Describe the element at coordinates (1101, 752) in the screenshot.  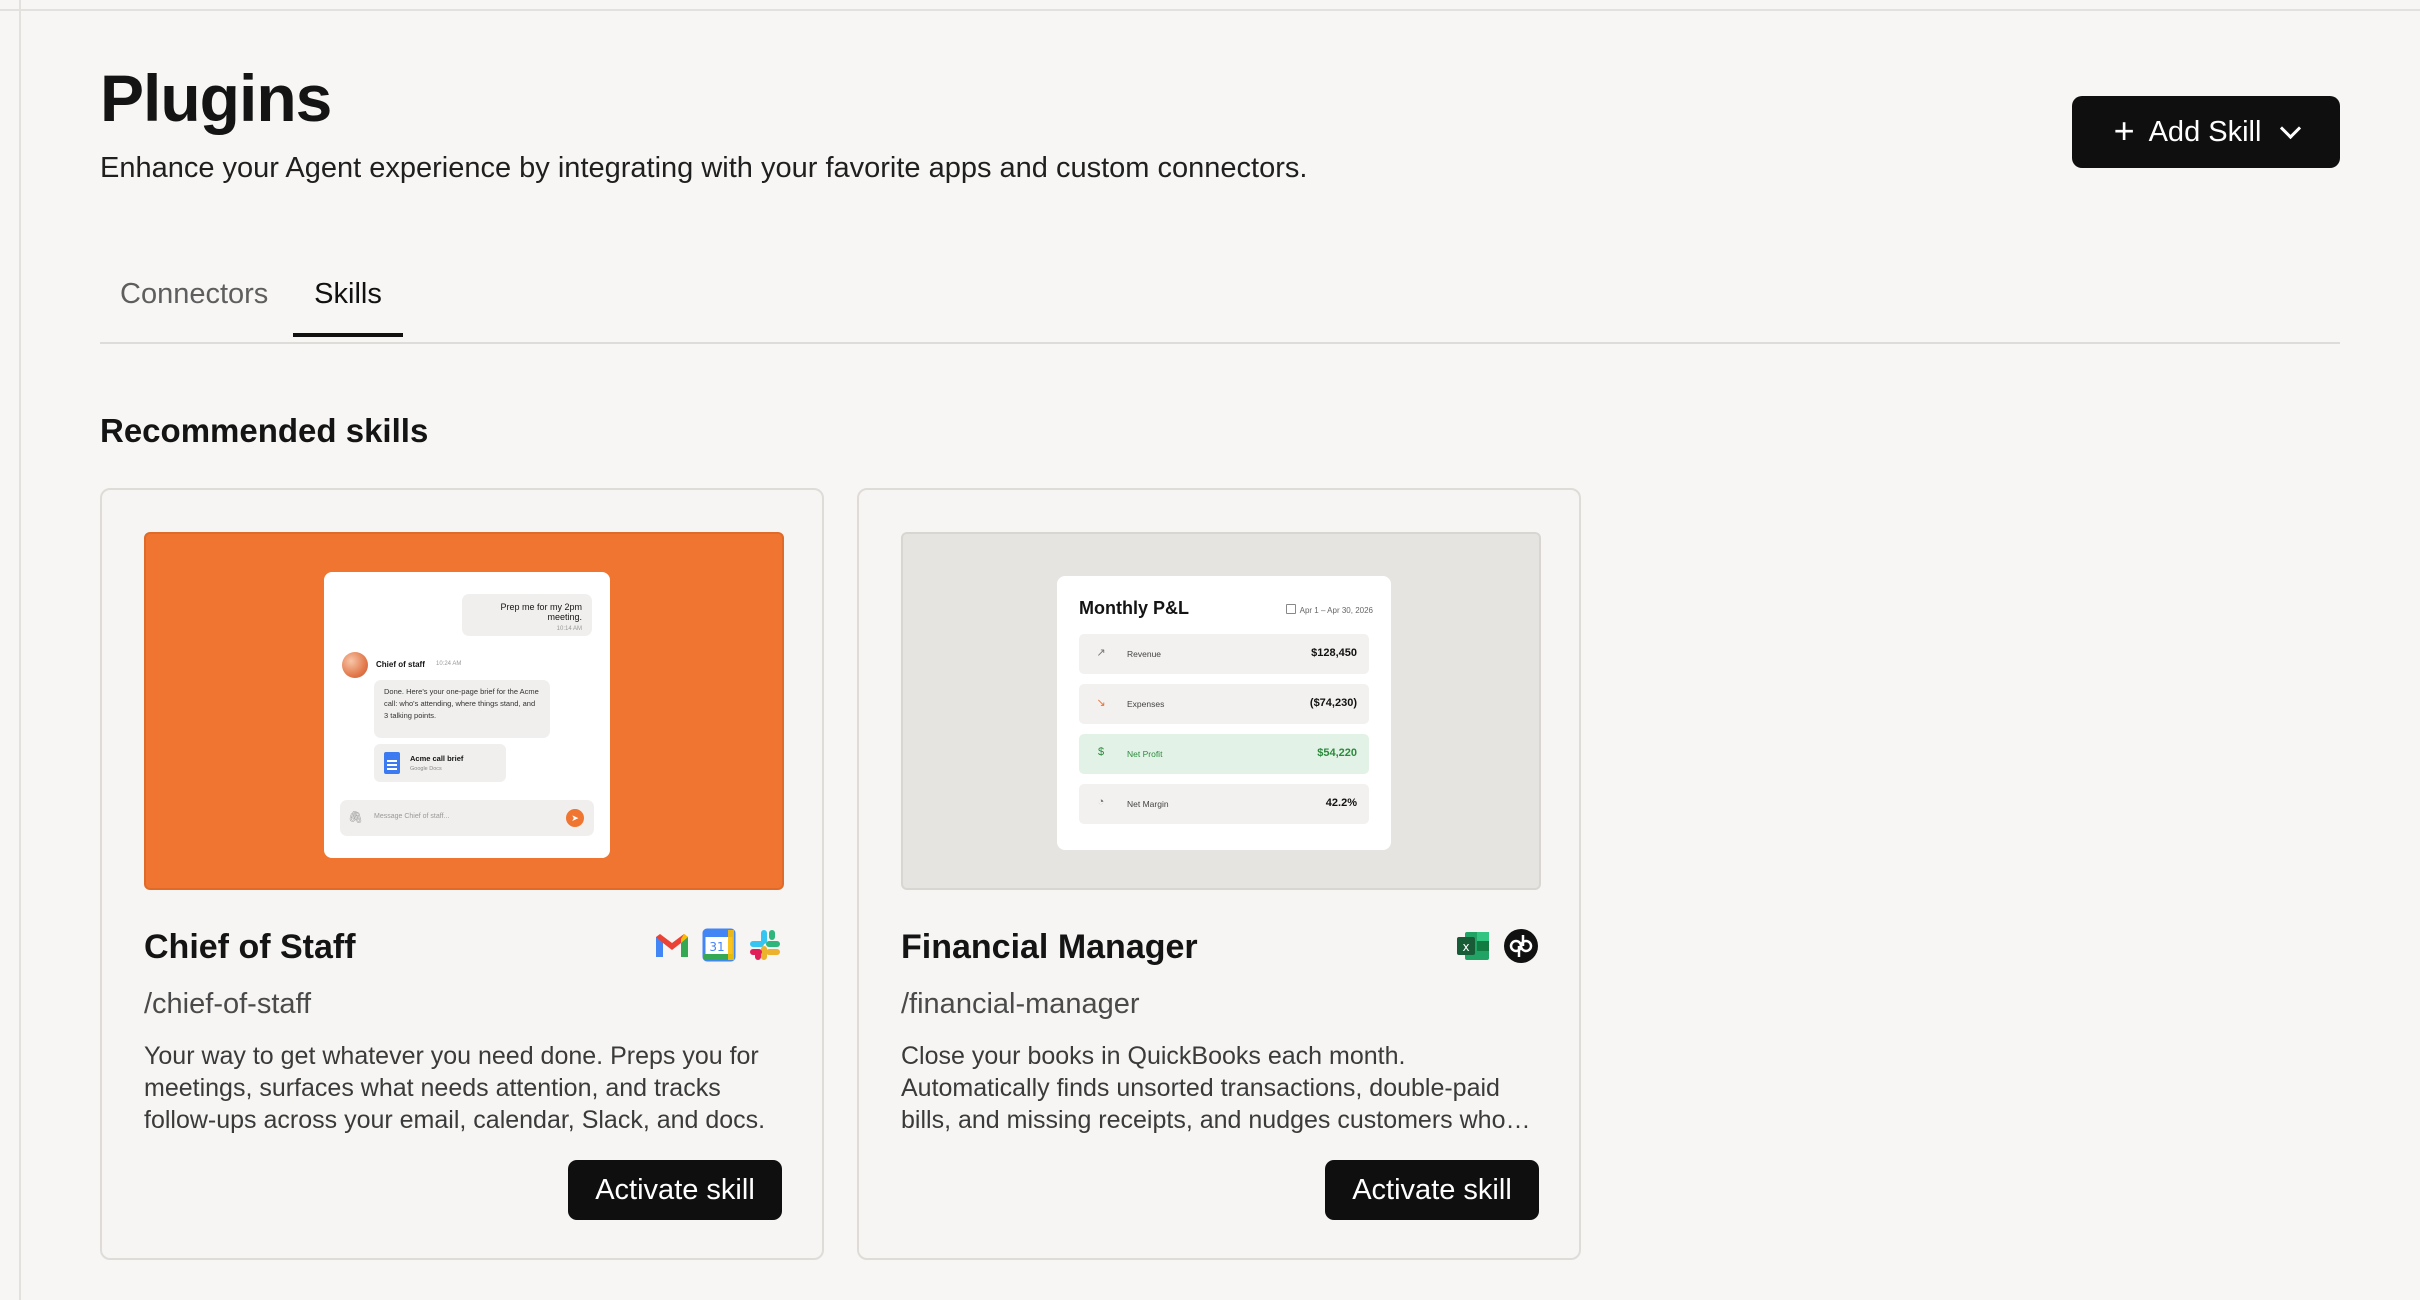
I see `dollar-icon: $` at that location.